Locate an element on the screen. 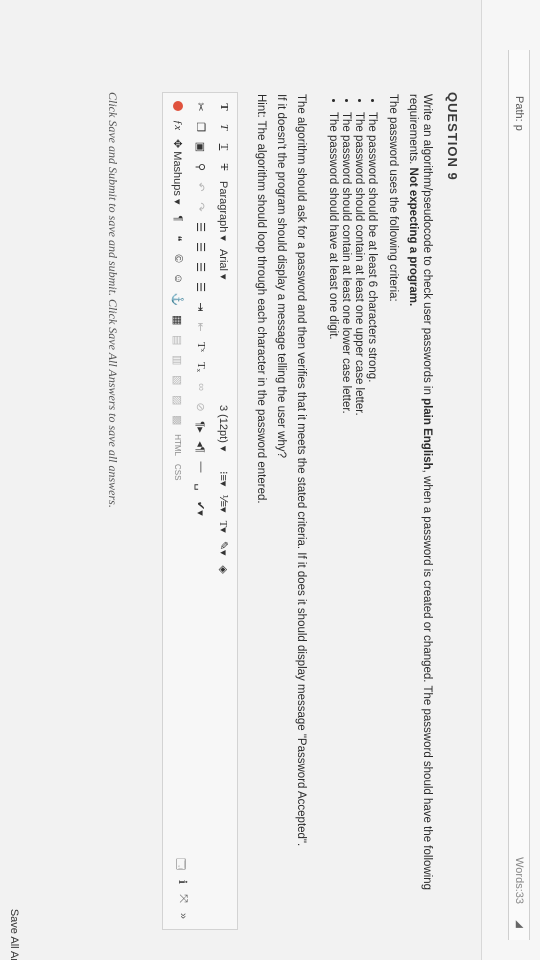  bold-icon: T is located at coordinates (224, 107).